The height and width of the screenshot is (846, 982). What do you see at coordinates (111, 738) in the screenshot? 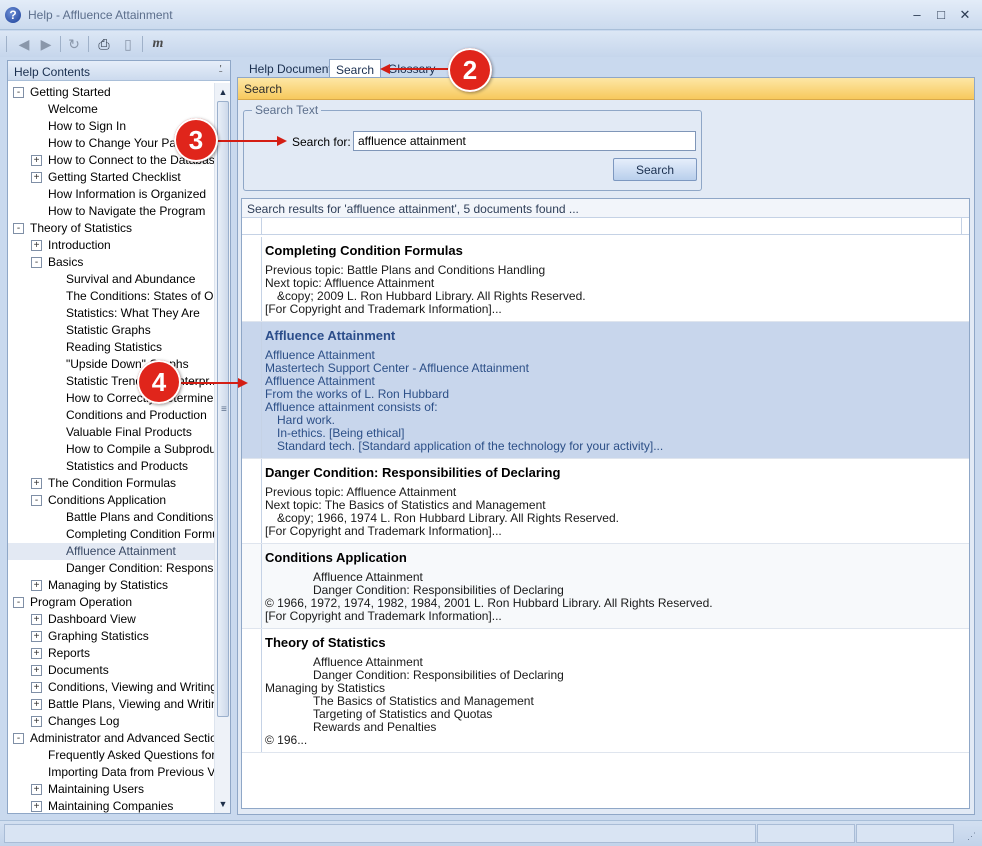
I see `tree-item: - Administrator and Advanced Section` at bounding box center [111, 738].